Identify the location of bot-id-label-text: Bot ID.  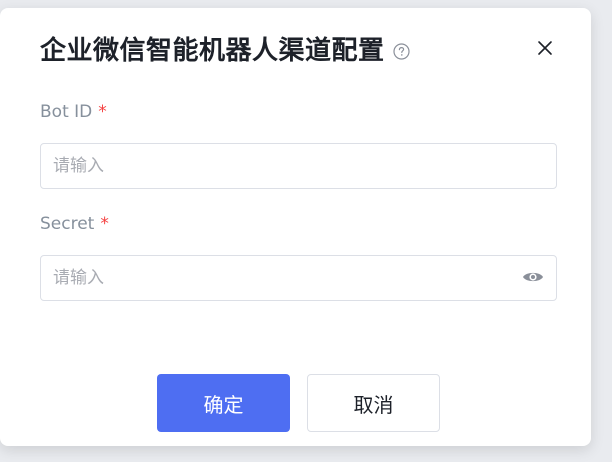
(66, 112).